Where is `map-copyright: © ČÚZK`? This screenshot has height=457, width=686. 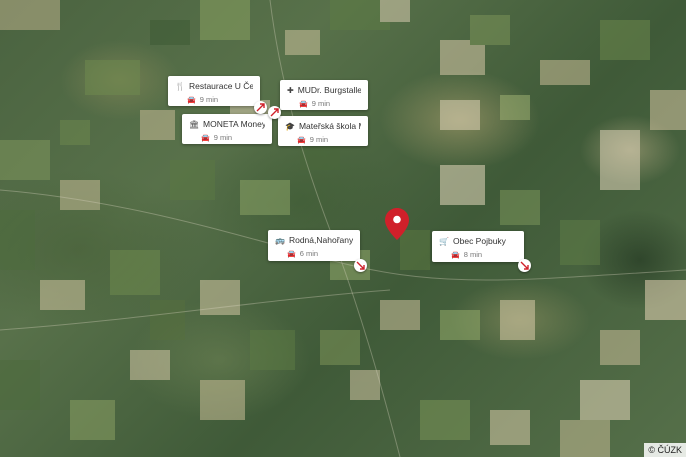
map-copyright: © ČÚZK is located at coordinates (665, 450).